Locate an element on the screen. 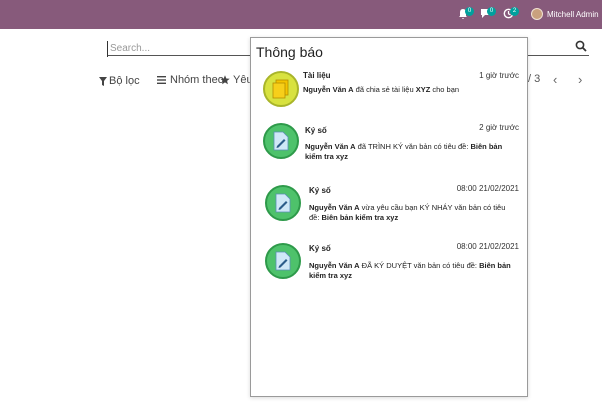 This screenshot has width=602, height=408. top-navbar: 0 0 2 Mitchell Admin is located at coordinates (301, 14).